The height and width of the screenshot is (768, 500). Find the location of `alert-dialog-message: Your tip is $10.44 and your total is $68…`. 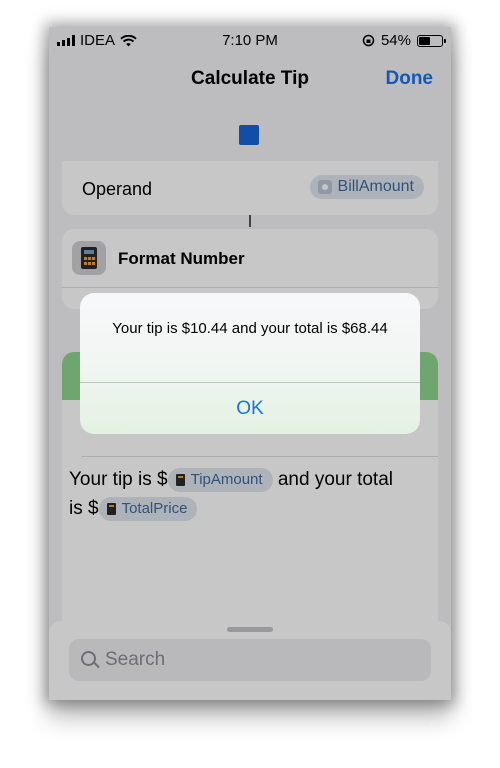

alert-dialog-message: Your tip is $10.44 and your total is $68… is located at coordinates (250, 328).